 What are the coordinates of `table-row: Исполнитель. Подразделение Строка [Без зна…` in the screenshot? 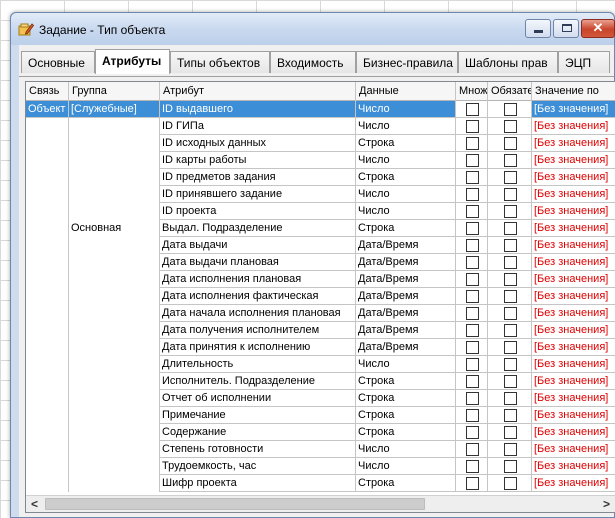 It's located at (320, 381).